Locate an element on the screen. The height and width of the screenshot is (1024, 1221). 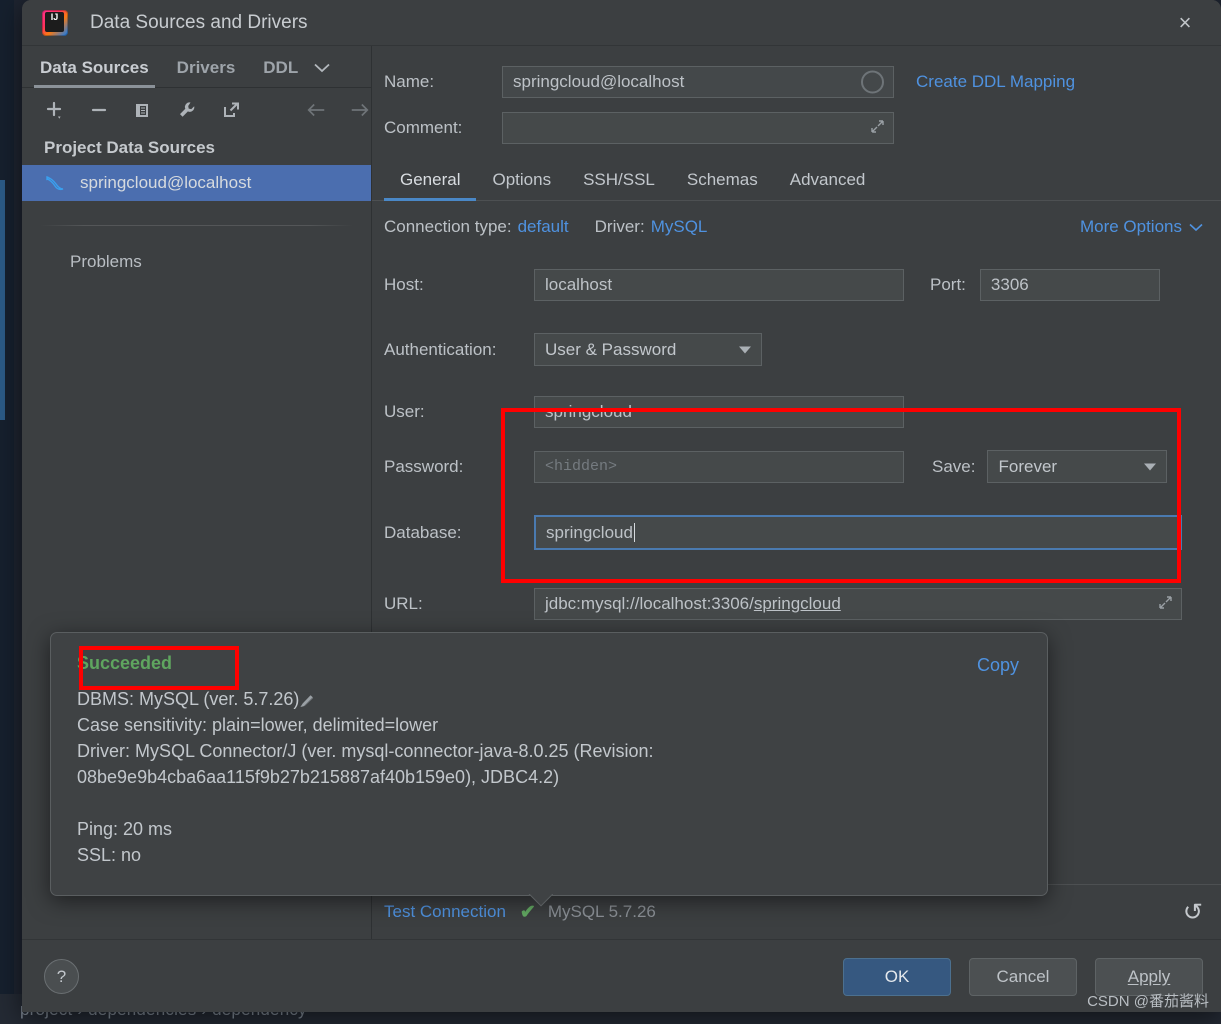
left-toolbar is located at coordinates (196, 109).